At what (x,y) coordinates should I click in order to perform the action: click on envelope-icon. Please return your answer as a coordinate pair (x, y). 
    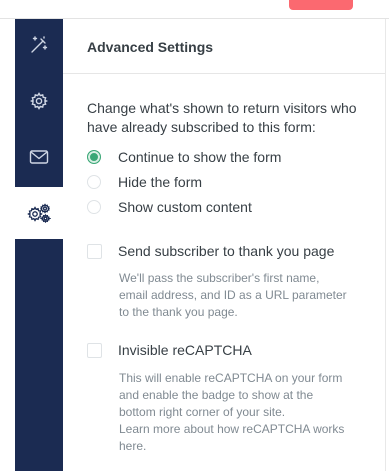
    Looking at the image, I should click on (39, 157).